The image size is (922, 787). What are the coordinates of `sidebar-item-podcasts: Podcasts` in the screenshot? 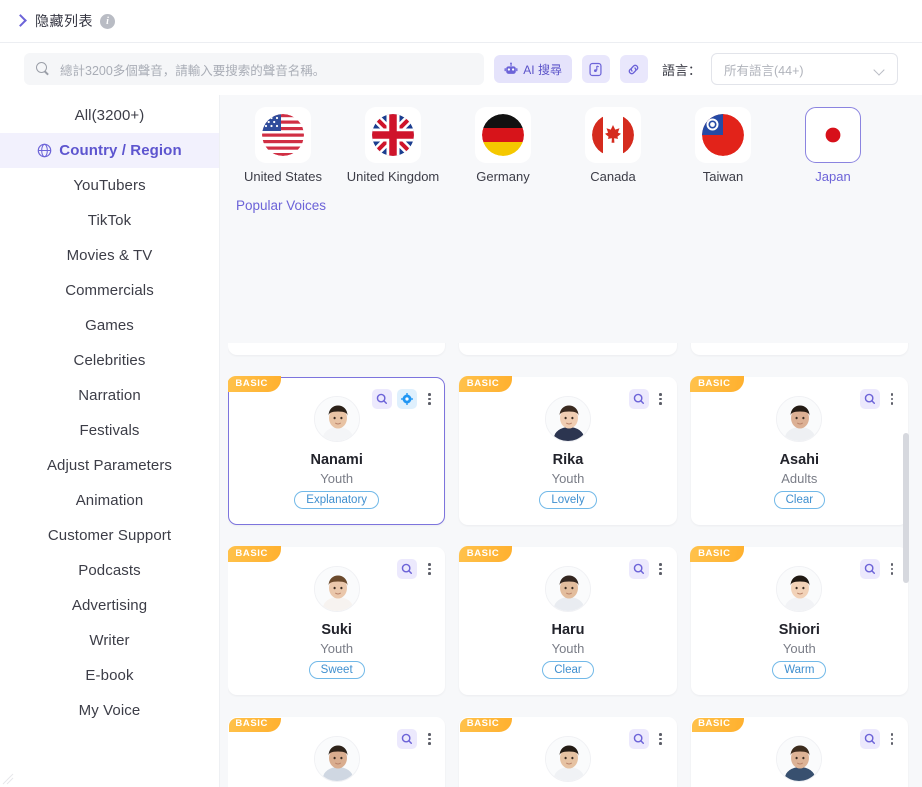 It's located at (109, 570).